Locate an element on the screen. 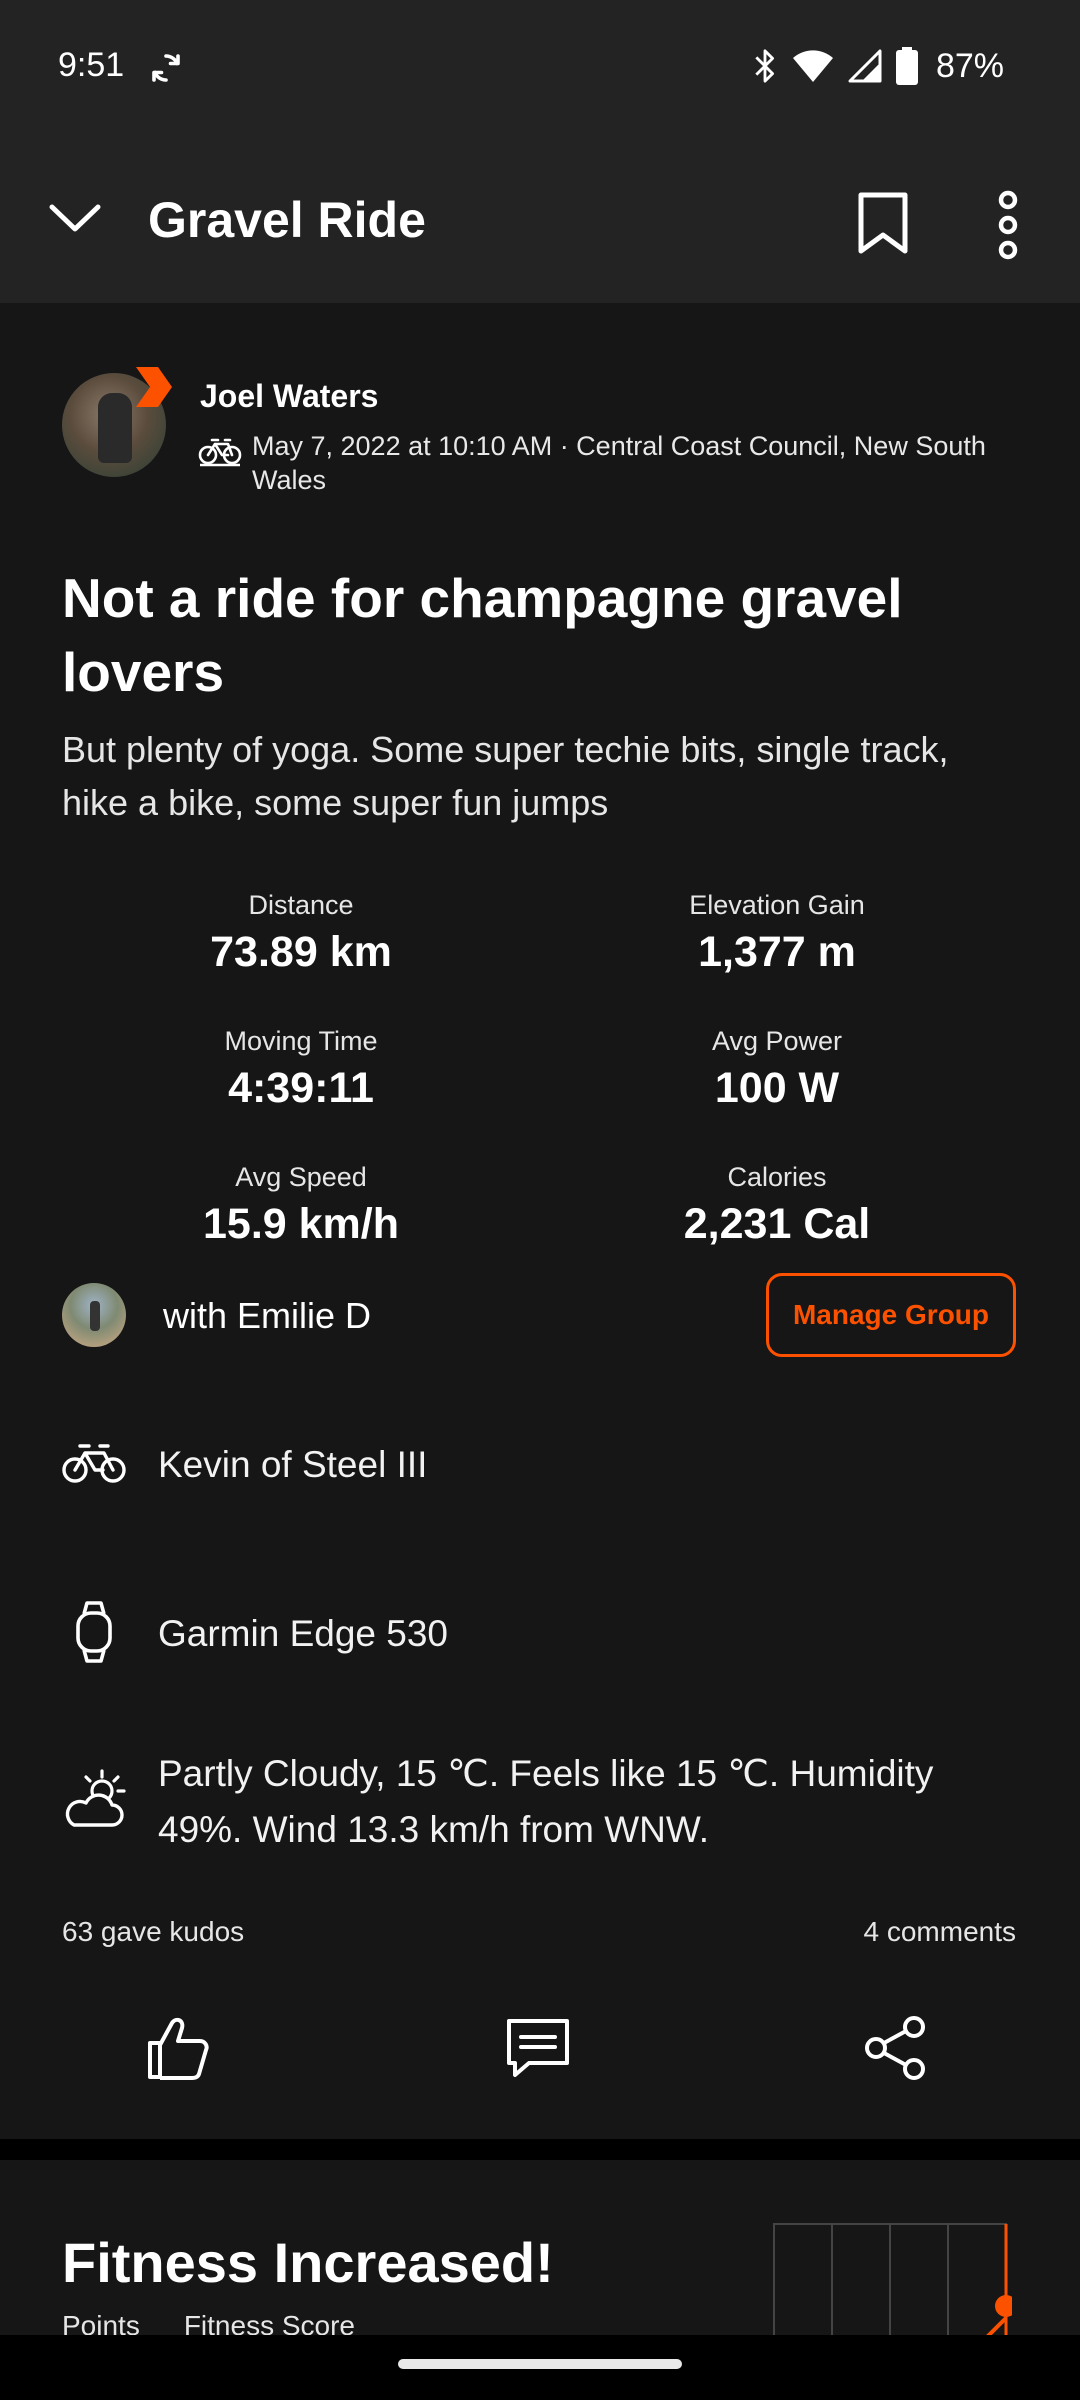 The width and height of the screenshot is (1080, 2400). fitness-chart-preview is located at coordinates (892, 2279).